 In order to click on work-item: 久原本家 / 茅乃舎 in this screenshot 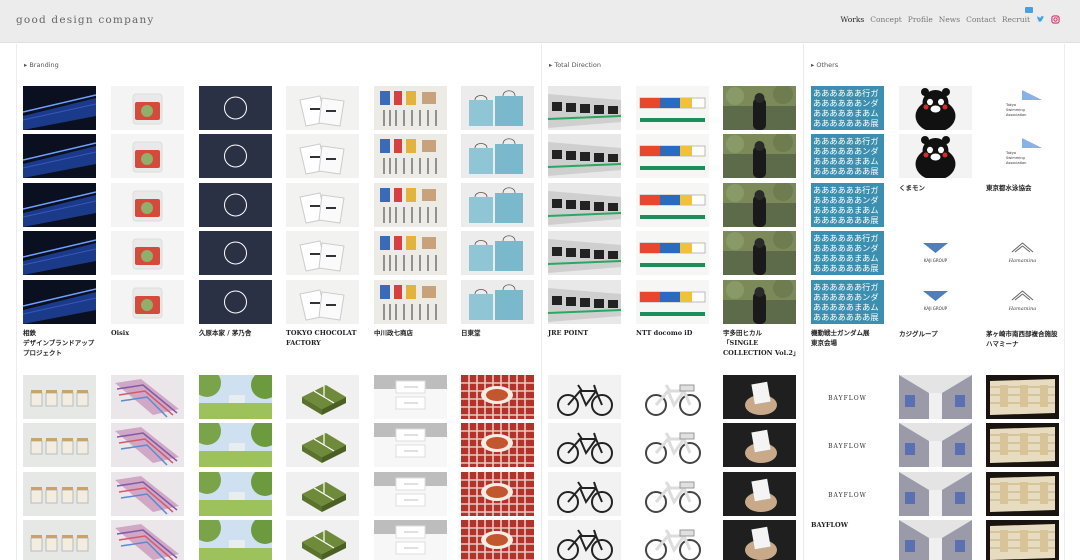, I will do `click(243, 212)`.